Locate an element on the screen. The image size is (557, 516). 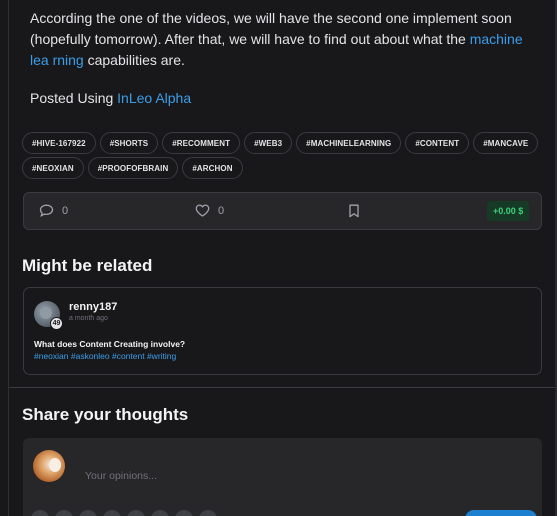
posted-using-line: Posted Using InLeo Alpha is located at coordinates (285, 98).